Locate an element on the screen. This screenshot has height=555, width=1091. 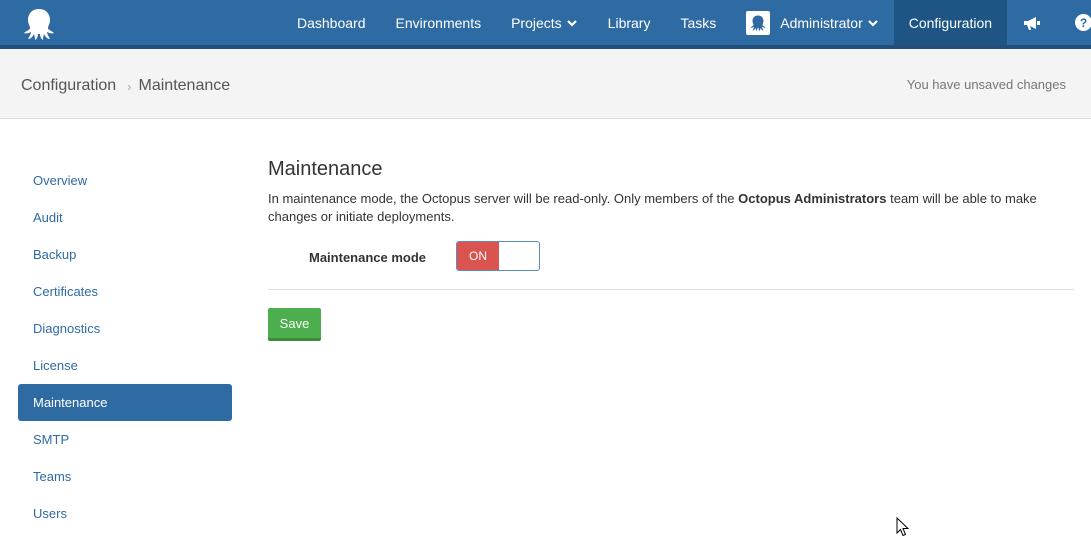
nav-environments: Environments is located at coordinates (439, 22).